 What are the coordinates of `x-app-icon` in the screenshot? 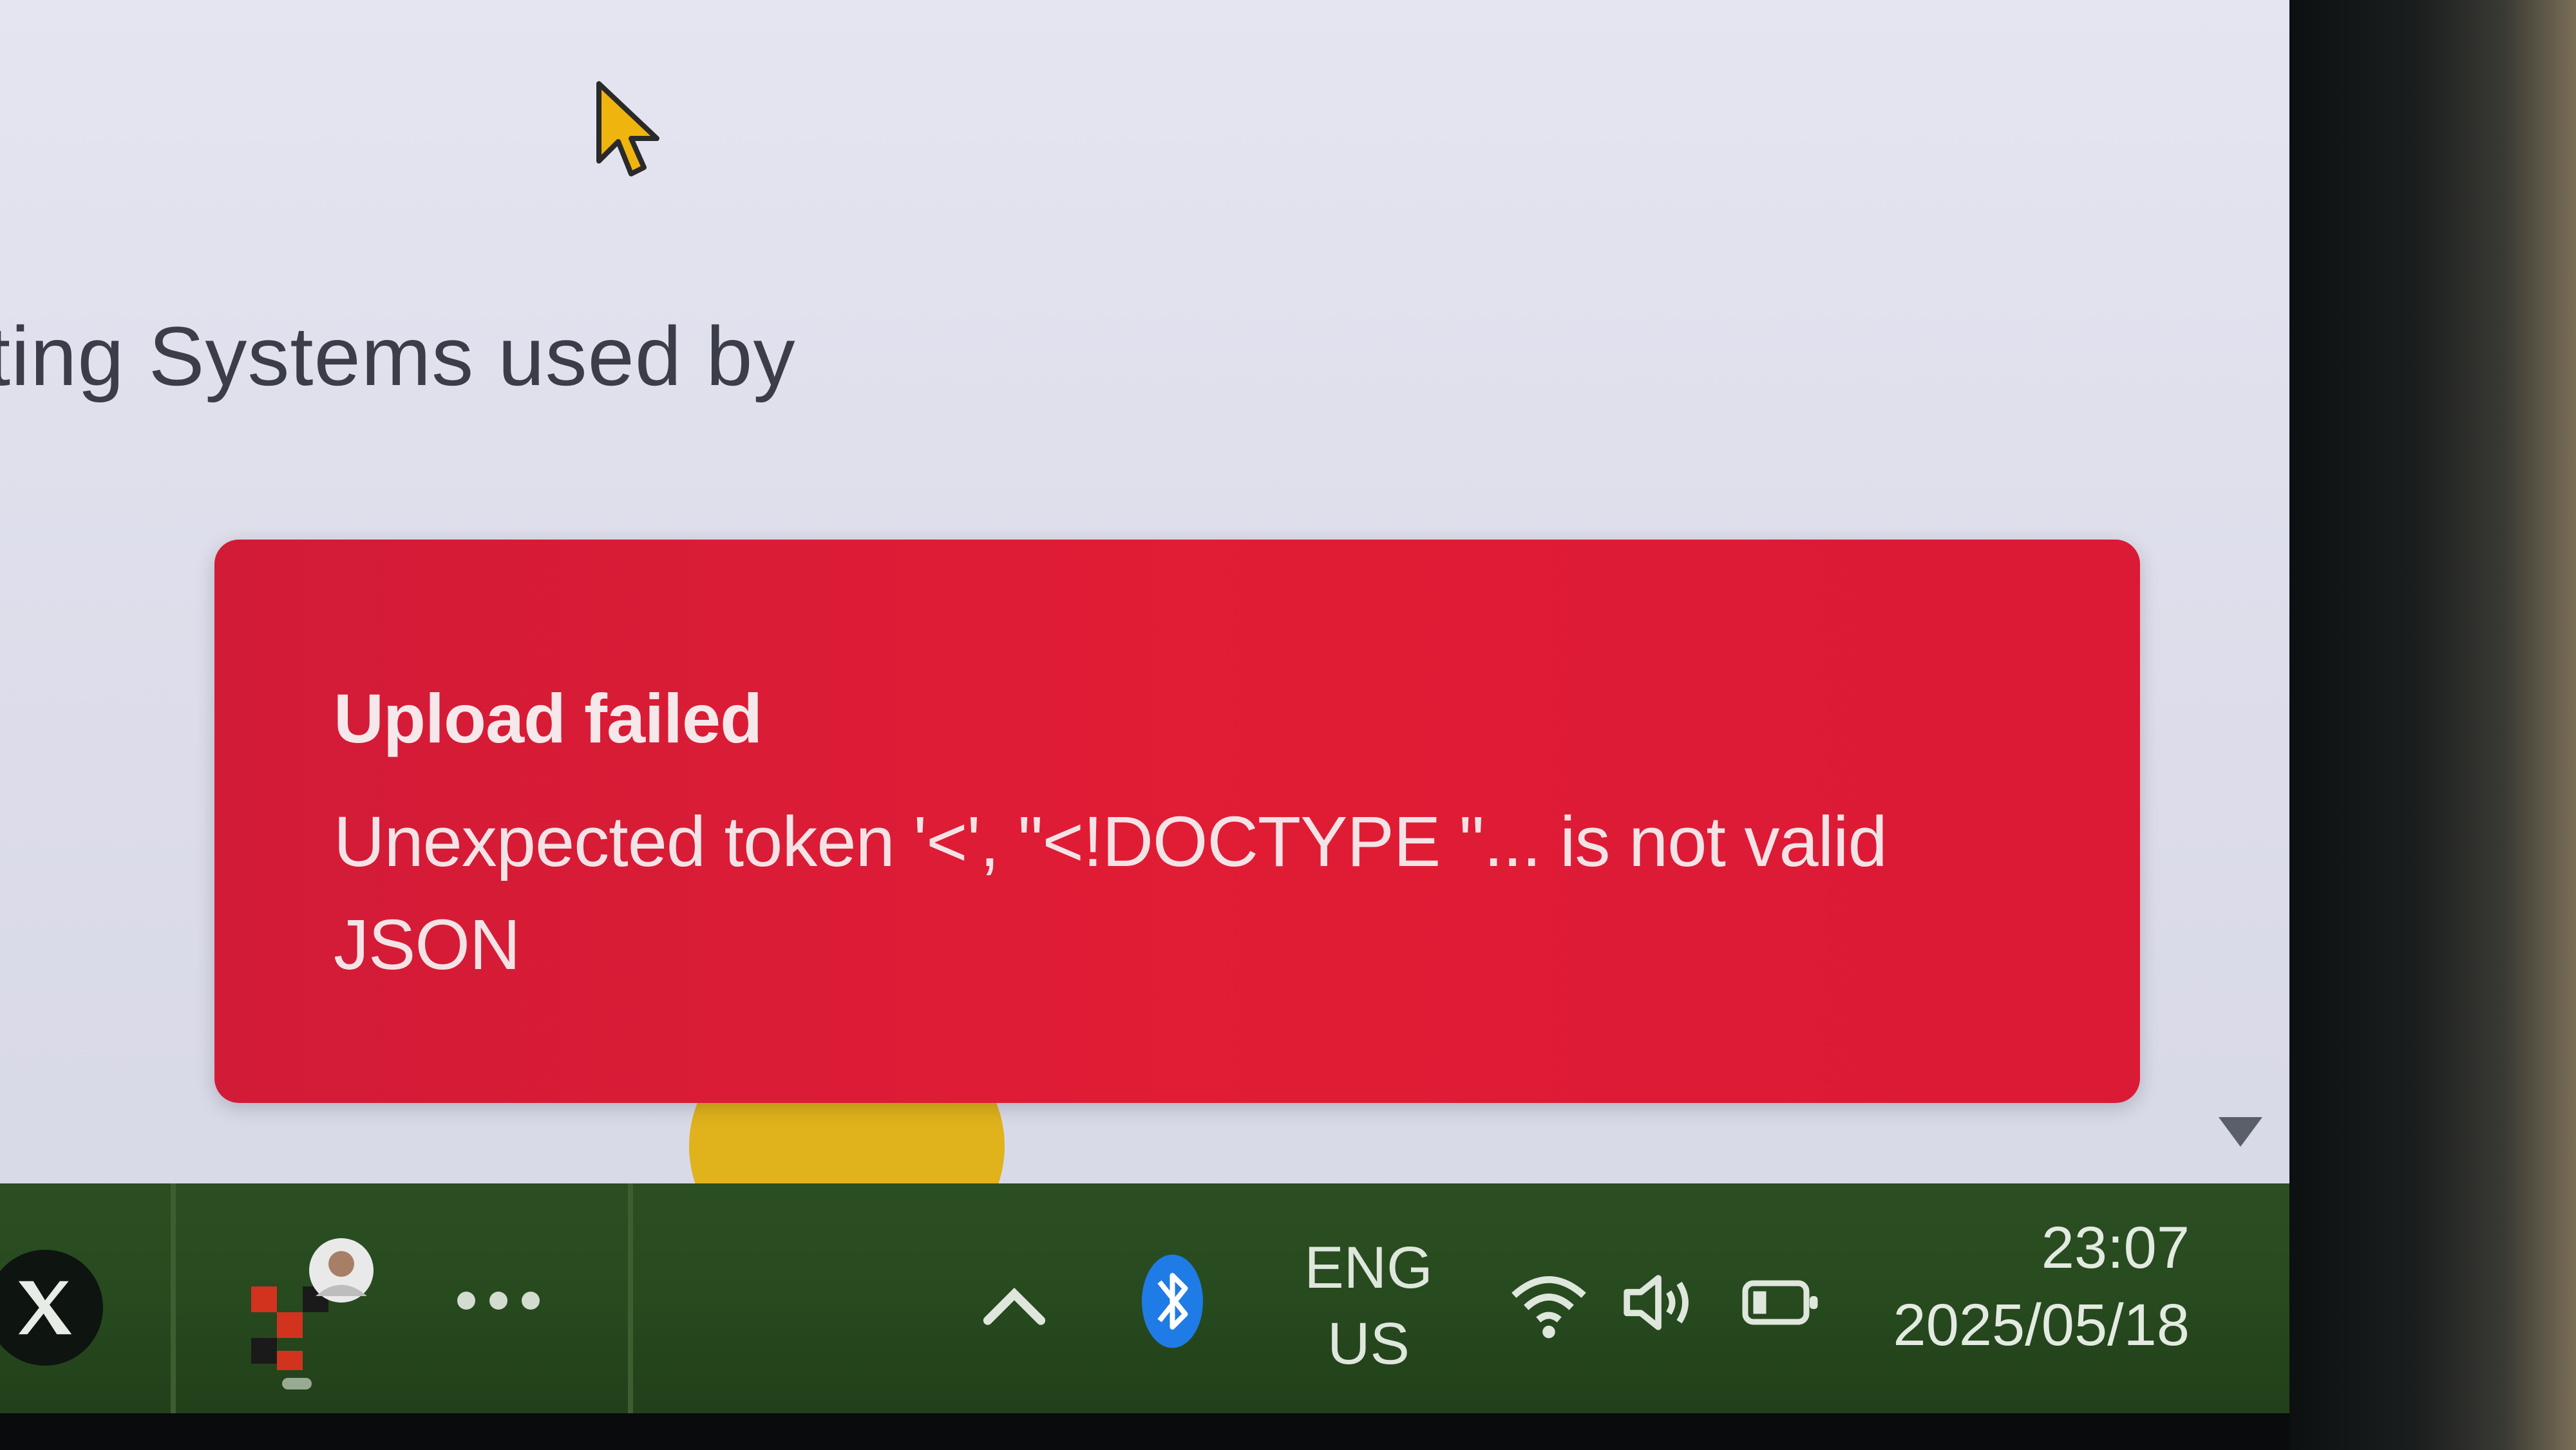 It's located at (45, 1308).